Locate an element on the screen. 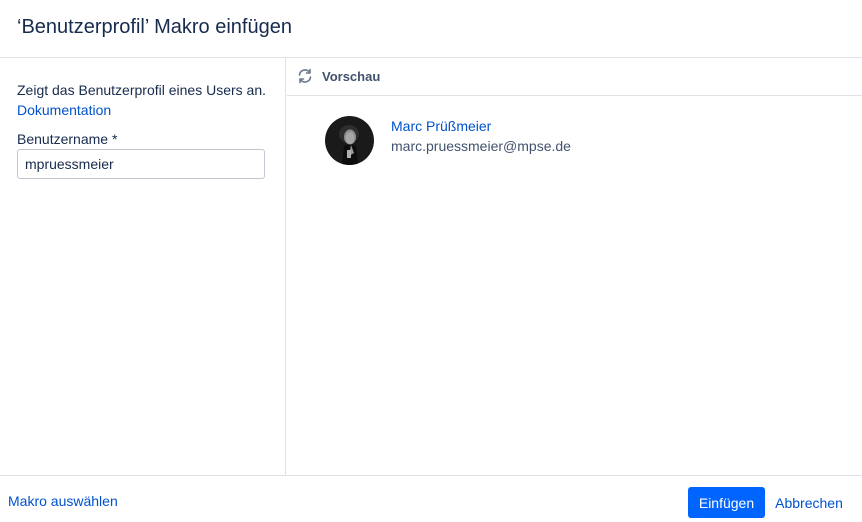 The height and width of the screenshot is (522, 862). profile-name-link: Marc Prüßmeier is located at coordinates (441, 126).